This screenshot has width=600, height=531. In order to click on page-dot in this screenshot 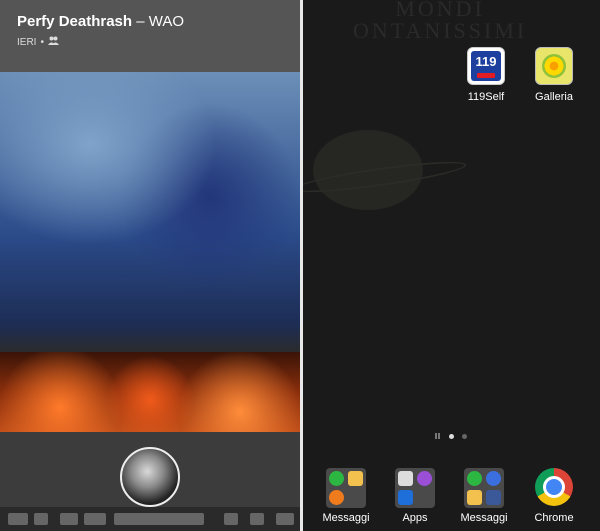, I will do `click(464, 436)`.